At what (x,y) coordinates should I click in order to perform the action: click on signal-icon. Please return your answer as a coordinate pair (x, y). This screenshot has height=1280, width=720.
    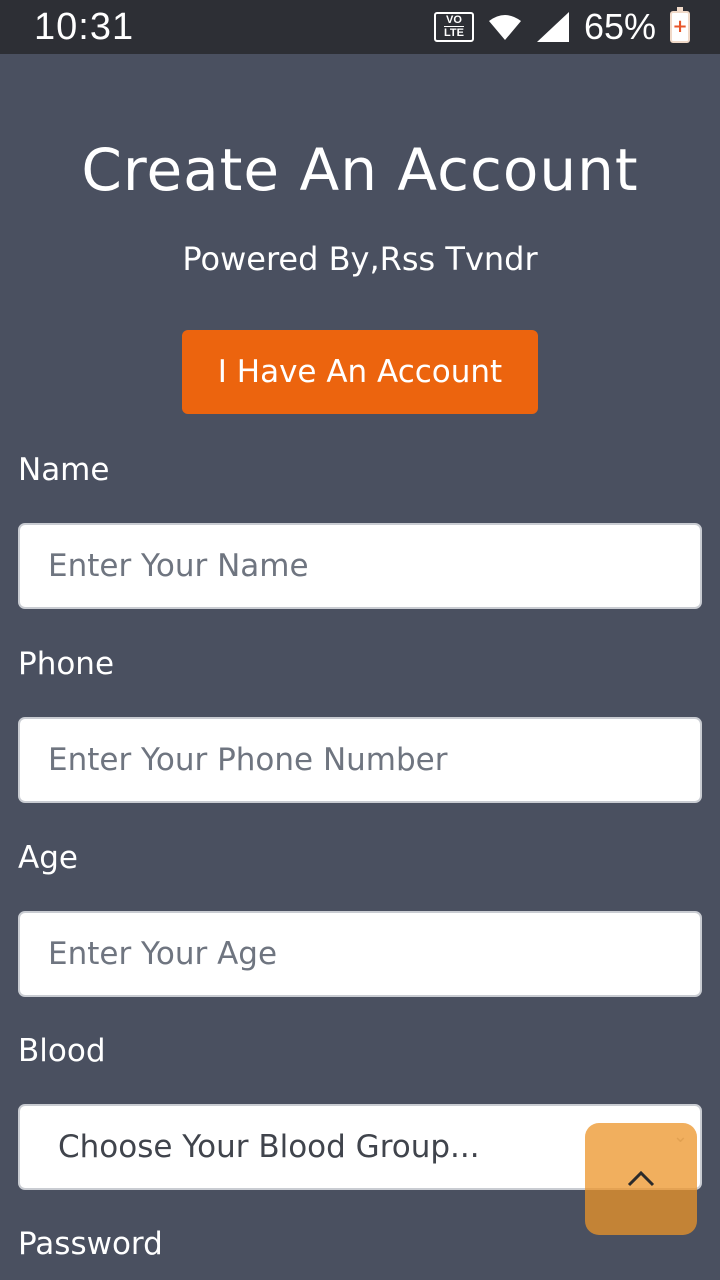
    Looking at the image, I should click on (552, 27).